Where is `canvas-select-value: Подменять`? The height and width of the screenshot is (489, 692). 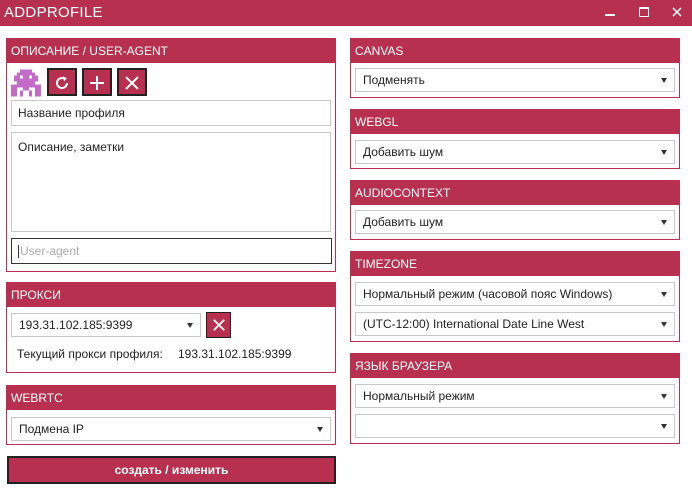 canvas-select-value: Подменять is located at coordinates (394, 80).